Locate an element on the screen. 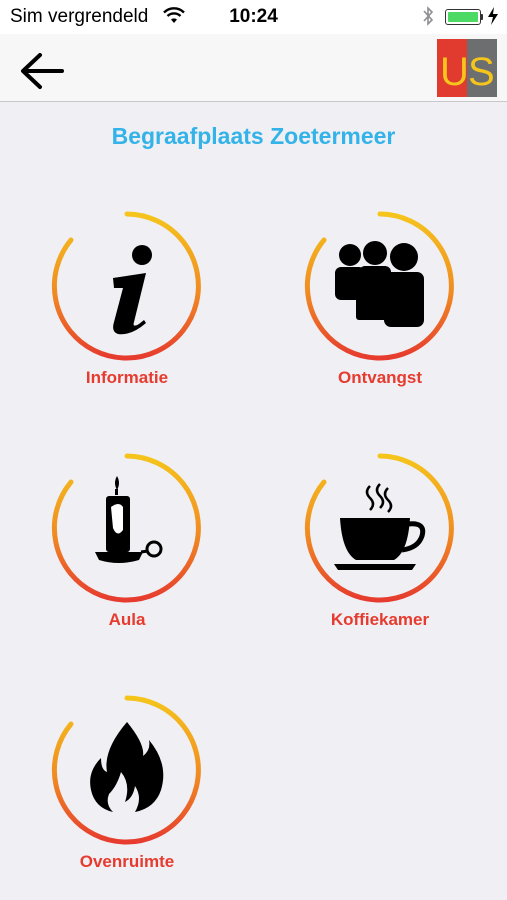 The height and width of the screenshot is (900, 507). tile-label: Aula is located at coordinates (127, 619).